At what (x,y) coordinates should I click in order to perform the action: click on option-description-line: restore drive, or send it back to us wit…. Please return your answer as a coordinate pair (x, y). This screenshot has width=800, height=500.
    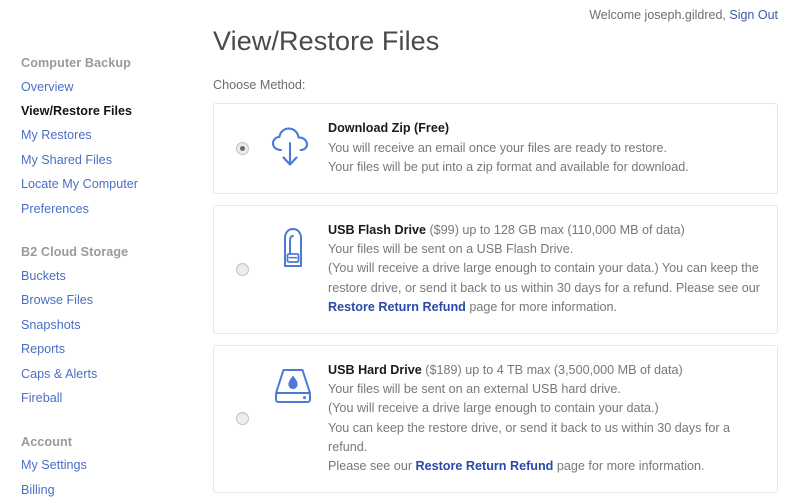
    Looking at the image, I should click on (544, 287).